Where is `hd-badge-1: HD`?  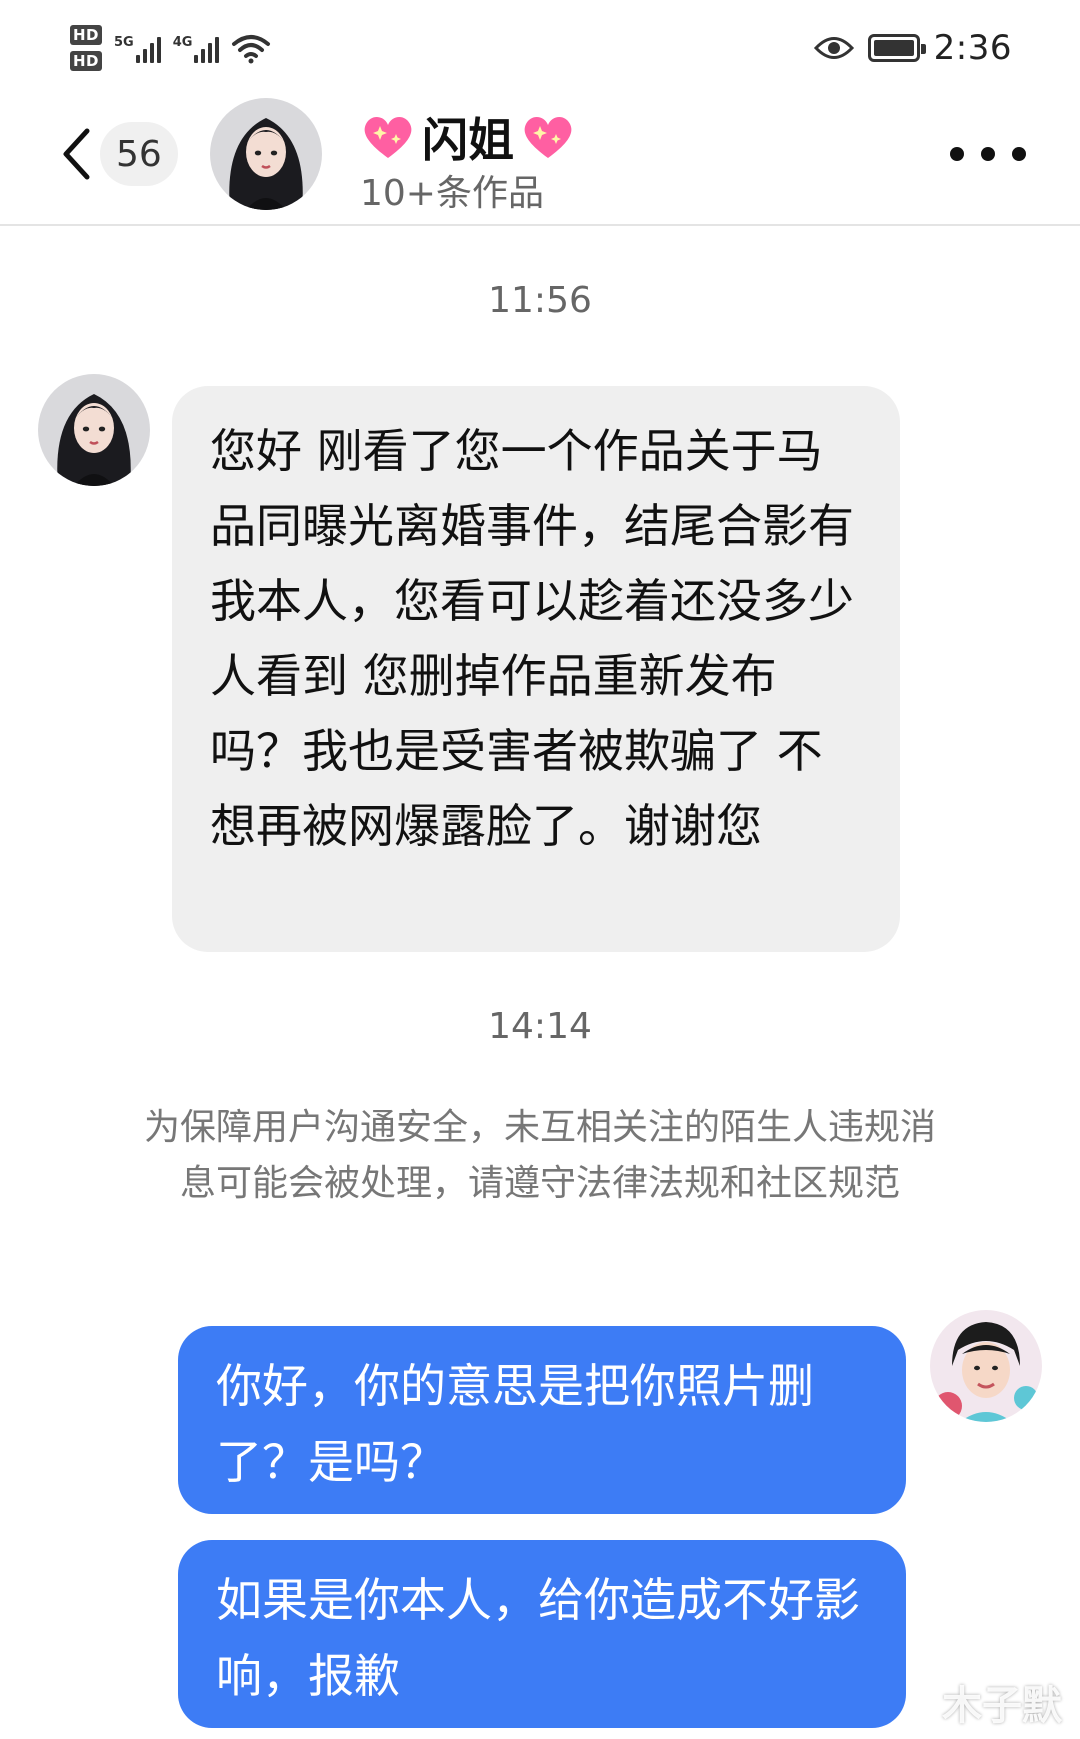 hd-badge-1: HD is located at coordinates (86, 35).